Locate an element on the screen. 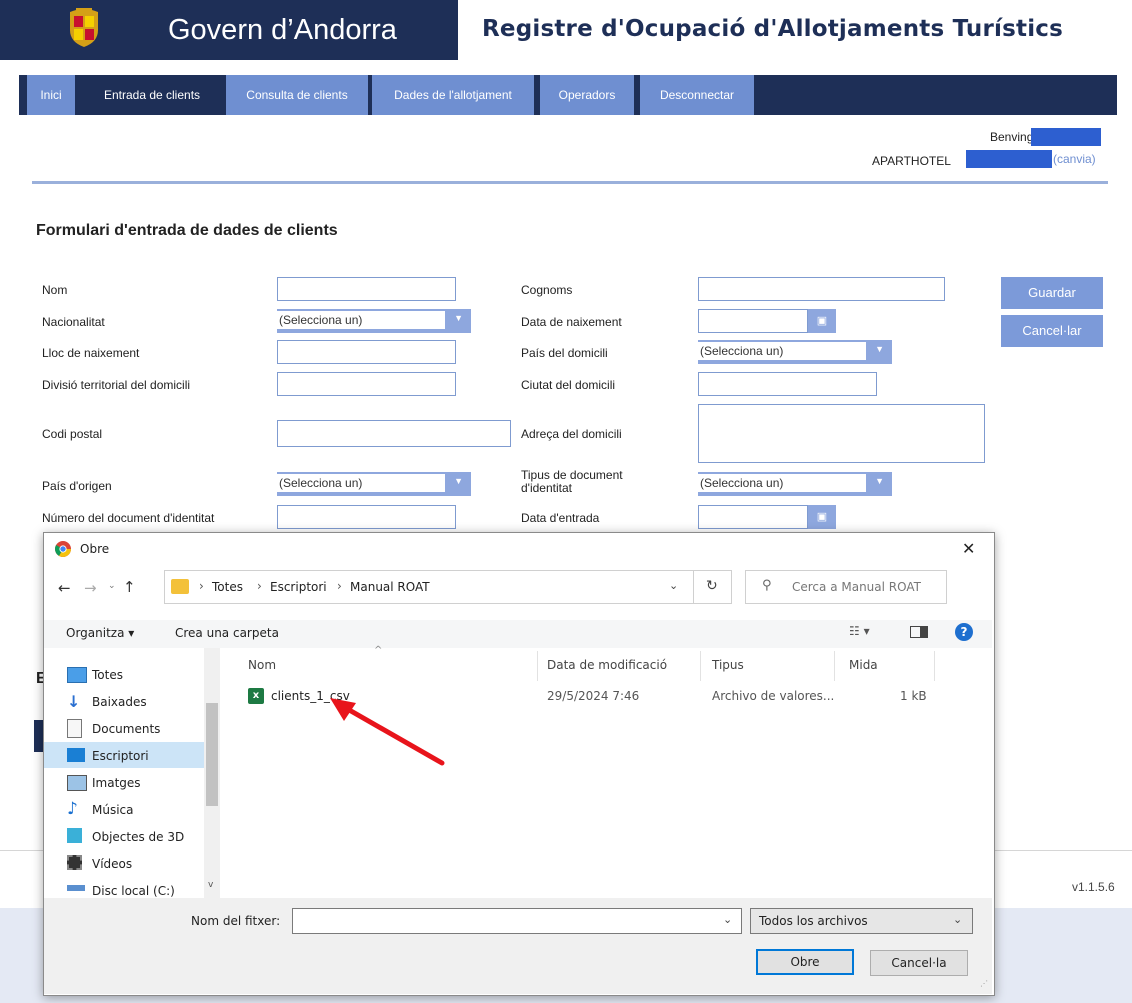 This screenshot has width=1132, height=1003. nav-dades-allotjament: Dades de l'allotjament is located at coordinates (453, 95).